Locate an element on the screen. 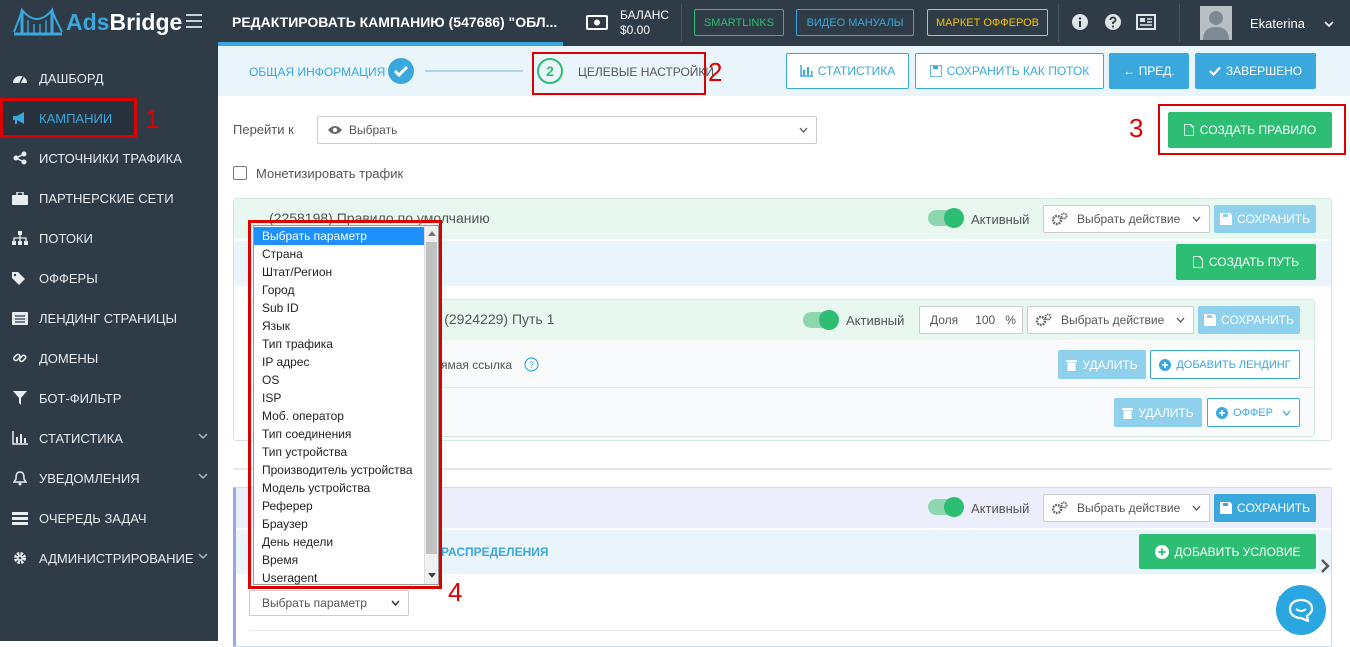  dropdown-option: Тип соединения is located at coordinates (346, 434).